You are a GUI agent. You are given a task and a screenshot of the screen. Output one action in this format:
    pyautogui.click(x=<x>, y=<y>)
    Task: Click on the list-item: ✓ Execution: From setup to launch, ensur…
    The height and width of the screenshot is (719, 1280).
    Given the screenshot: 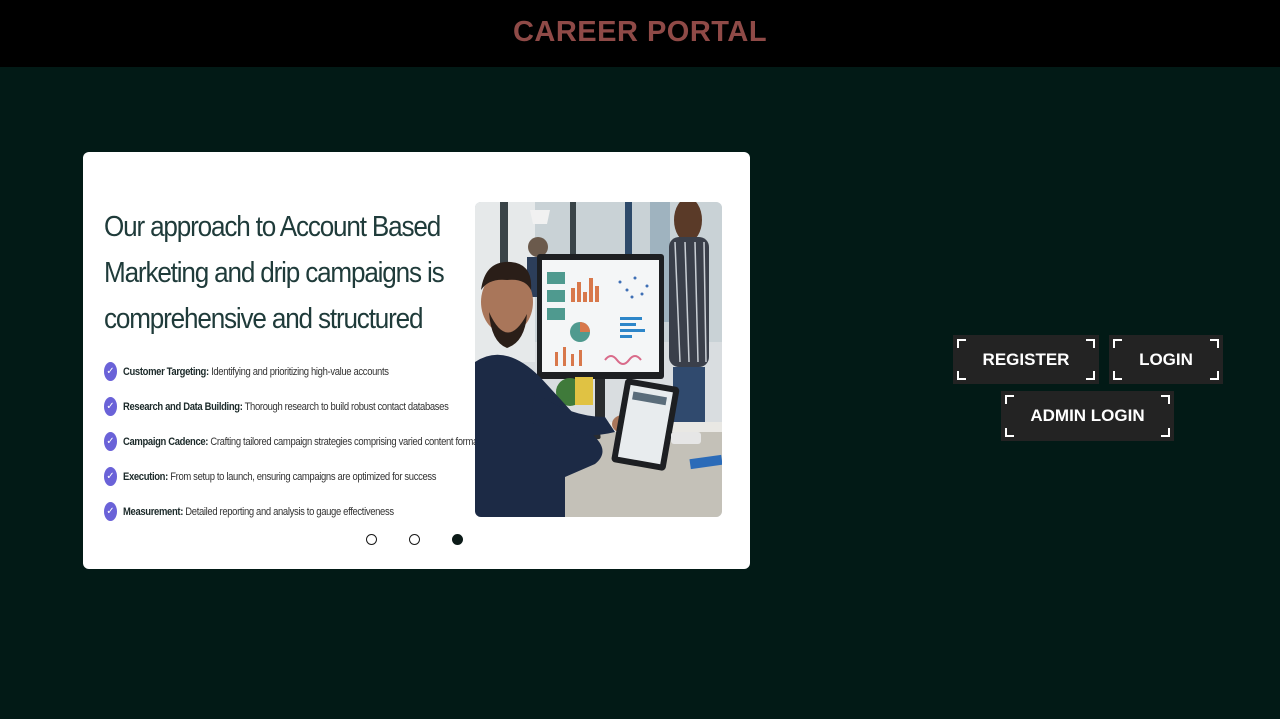 What is the action you would take?
    pyautogui.click(x=319, y=476)
    